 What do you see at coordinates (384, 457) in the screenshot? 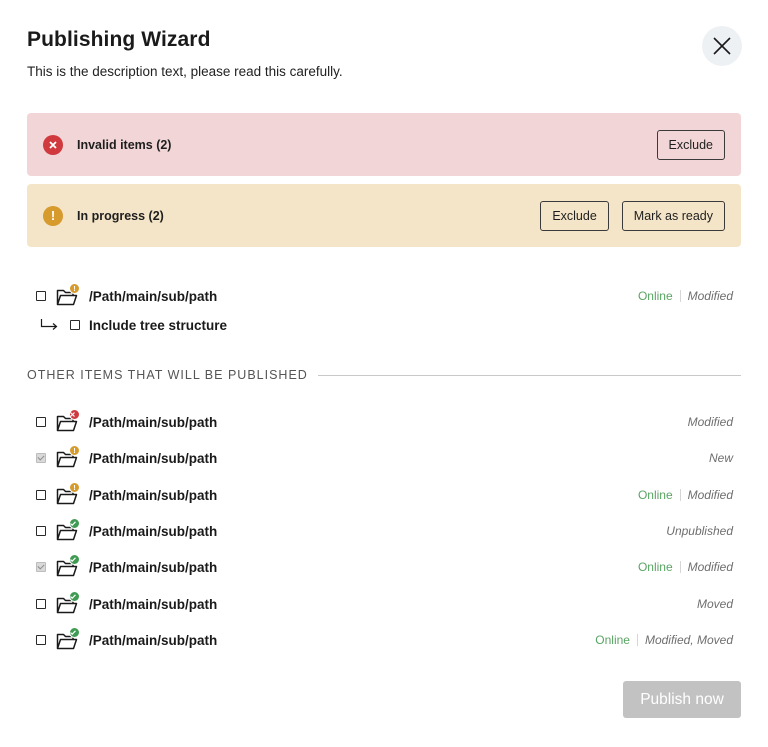
I see `list-item: ! /Path/main/sub/path New` at bounding box center [384, 457].